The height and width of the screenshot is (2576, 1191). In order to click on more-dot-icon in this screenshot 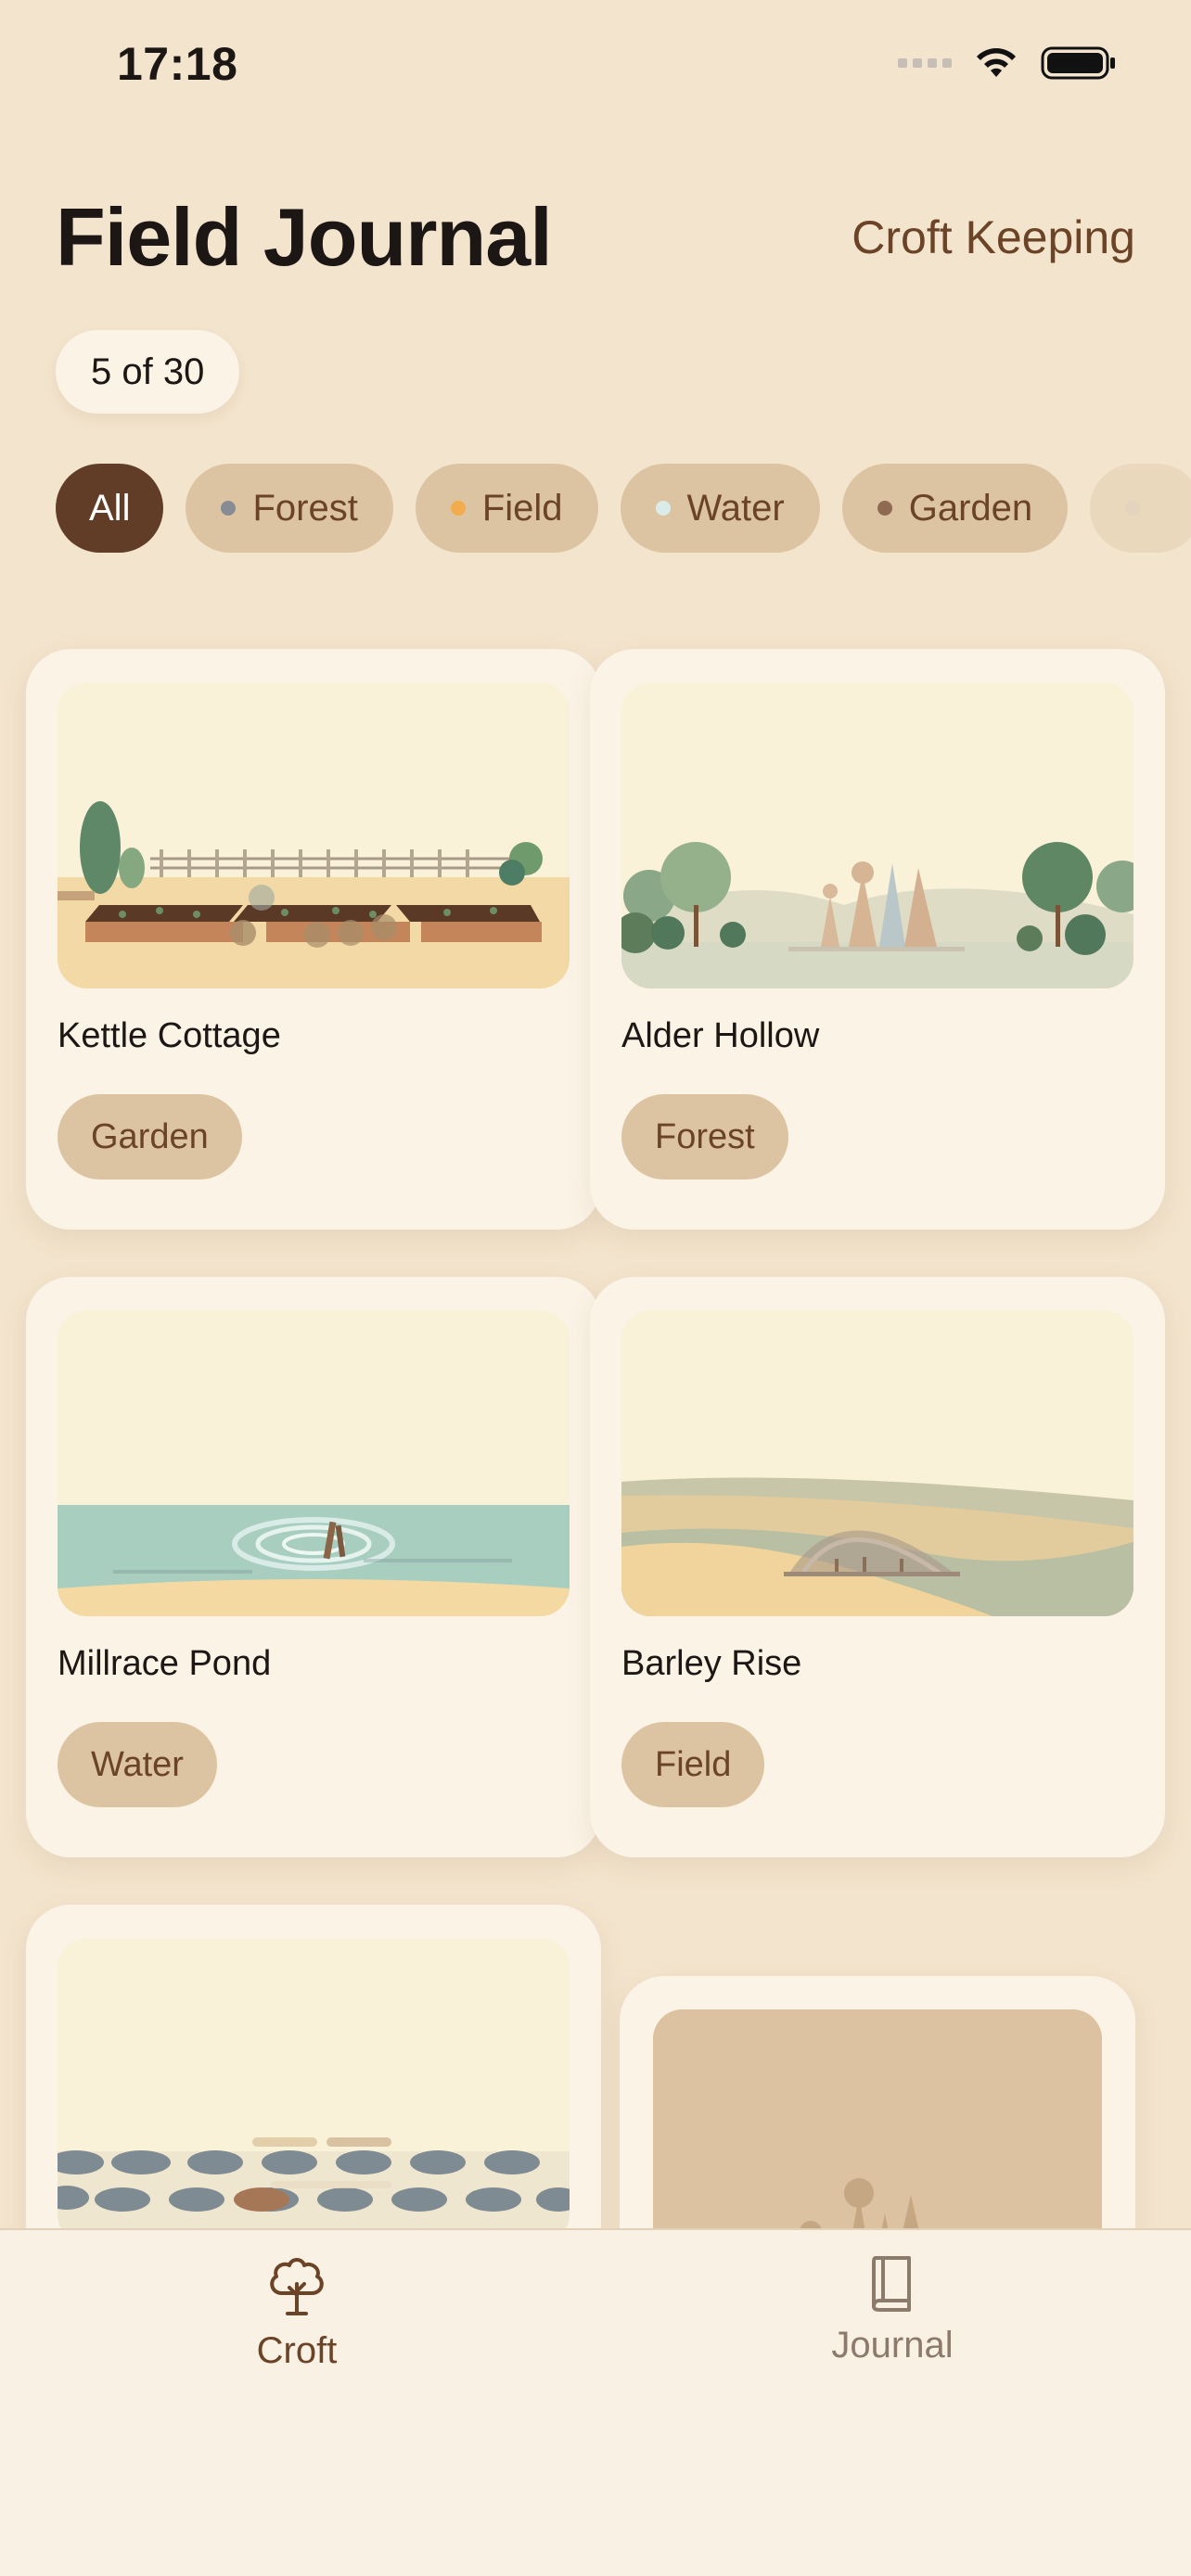, I will do `click(1133, 509)`.